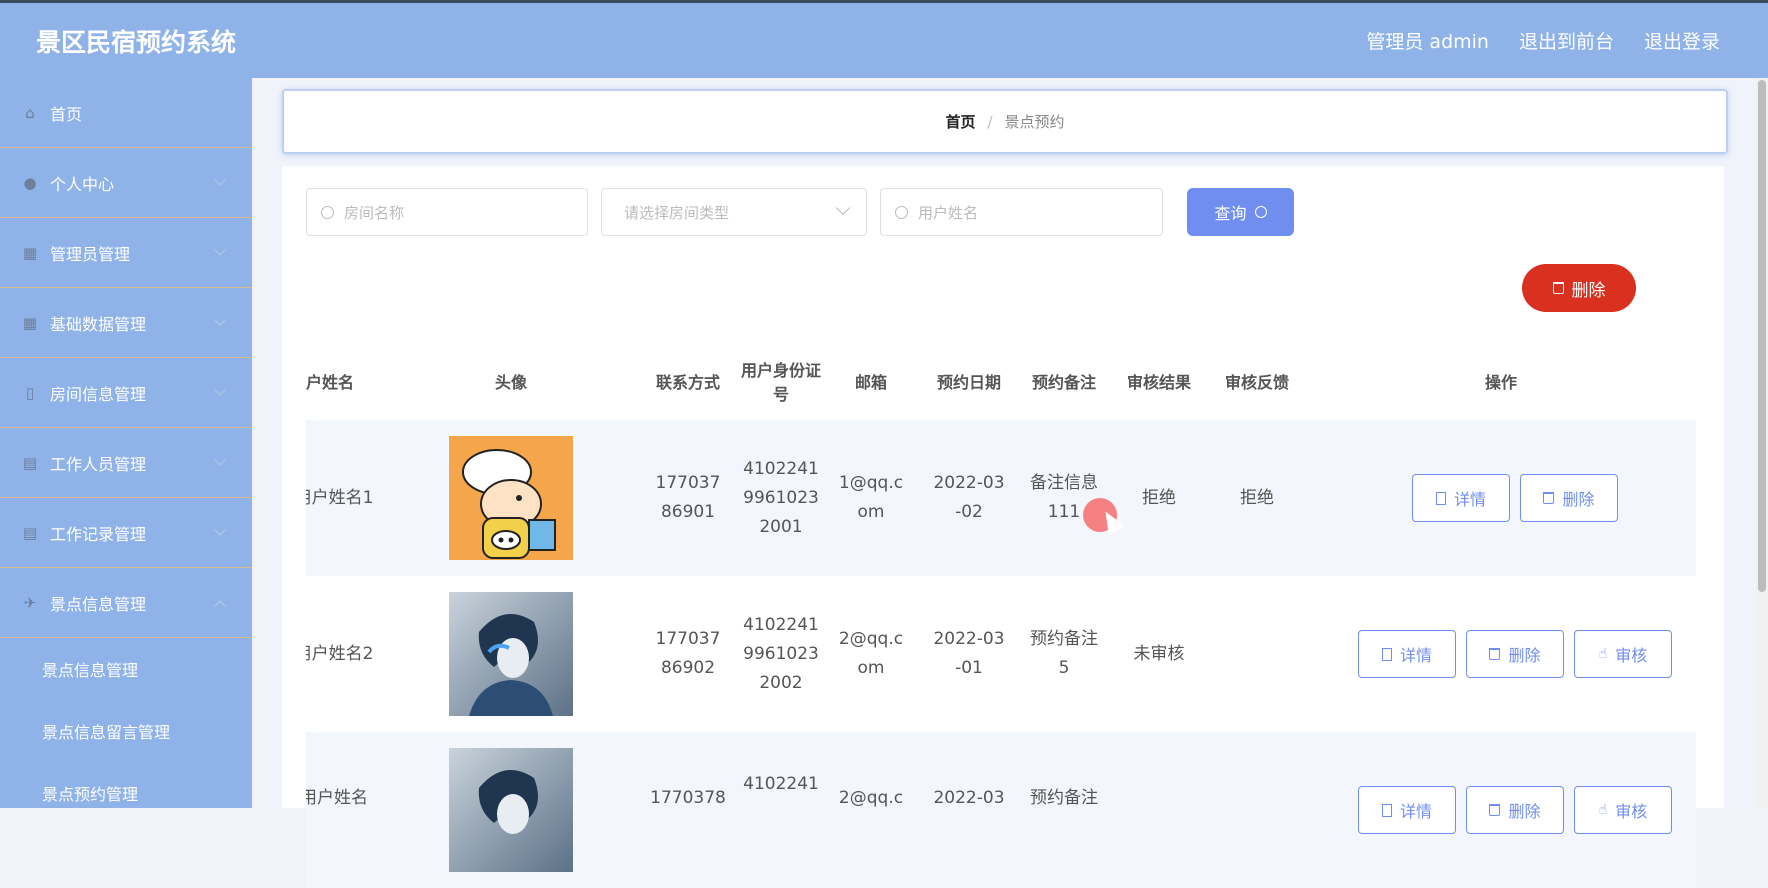 Image resolution: width=1768 pixels, height=888 pixels. Describe the element at coordinates (780, 382) in the screenshot. I see `col-id-card: 用户身份证号` at that location.